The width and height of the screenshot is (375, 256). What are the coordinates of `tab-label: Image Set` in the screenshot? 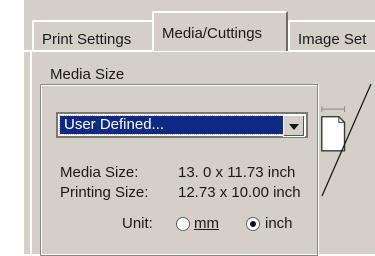 It's located at (332, 39).